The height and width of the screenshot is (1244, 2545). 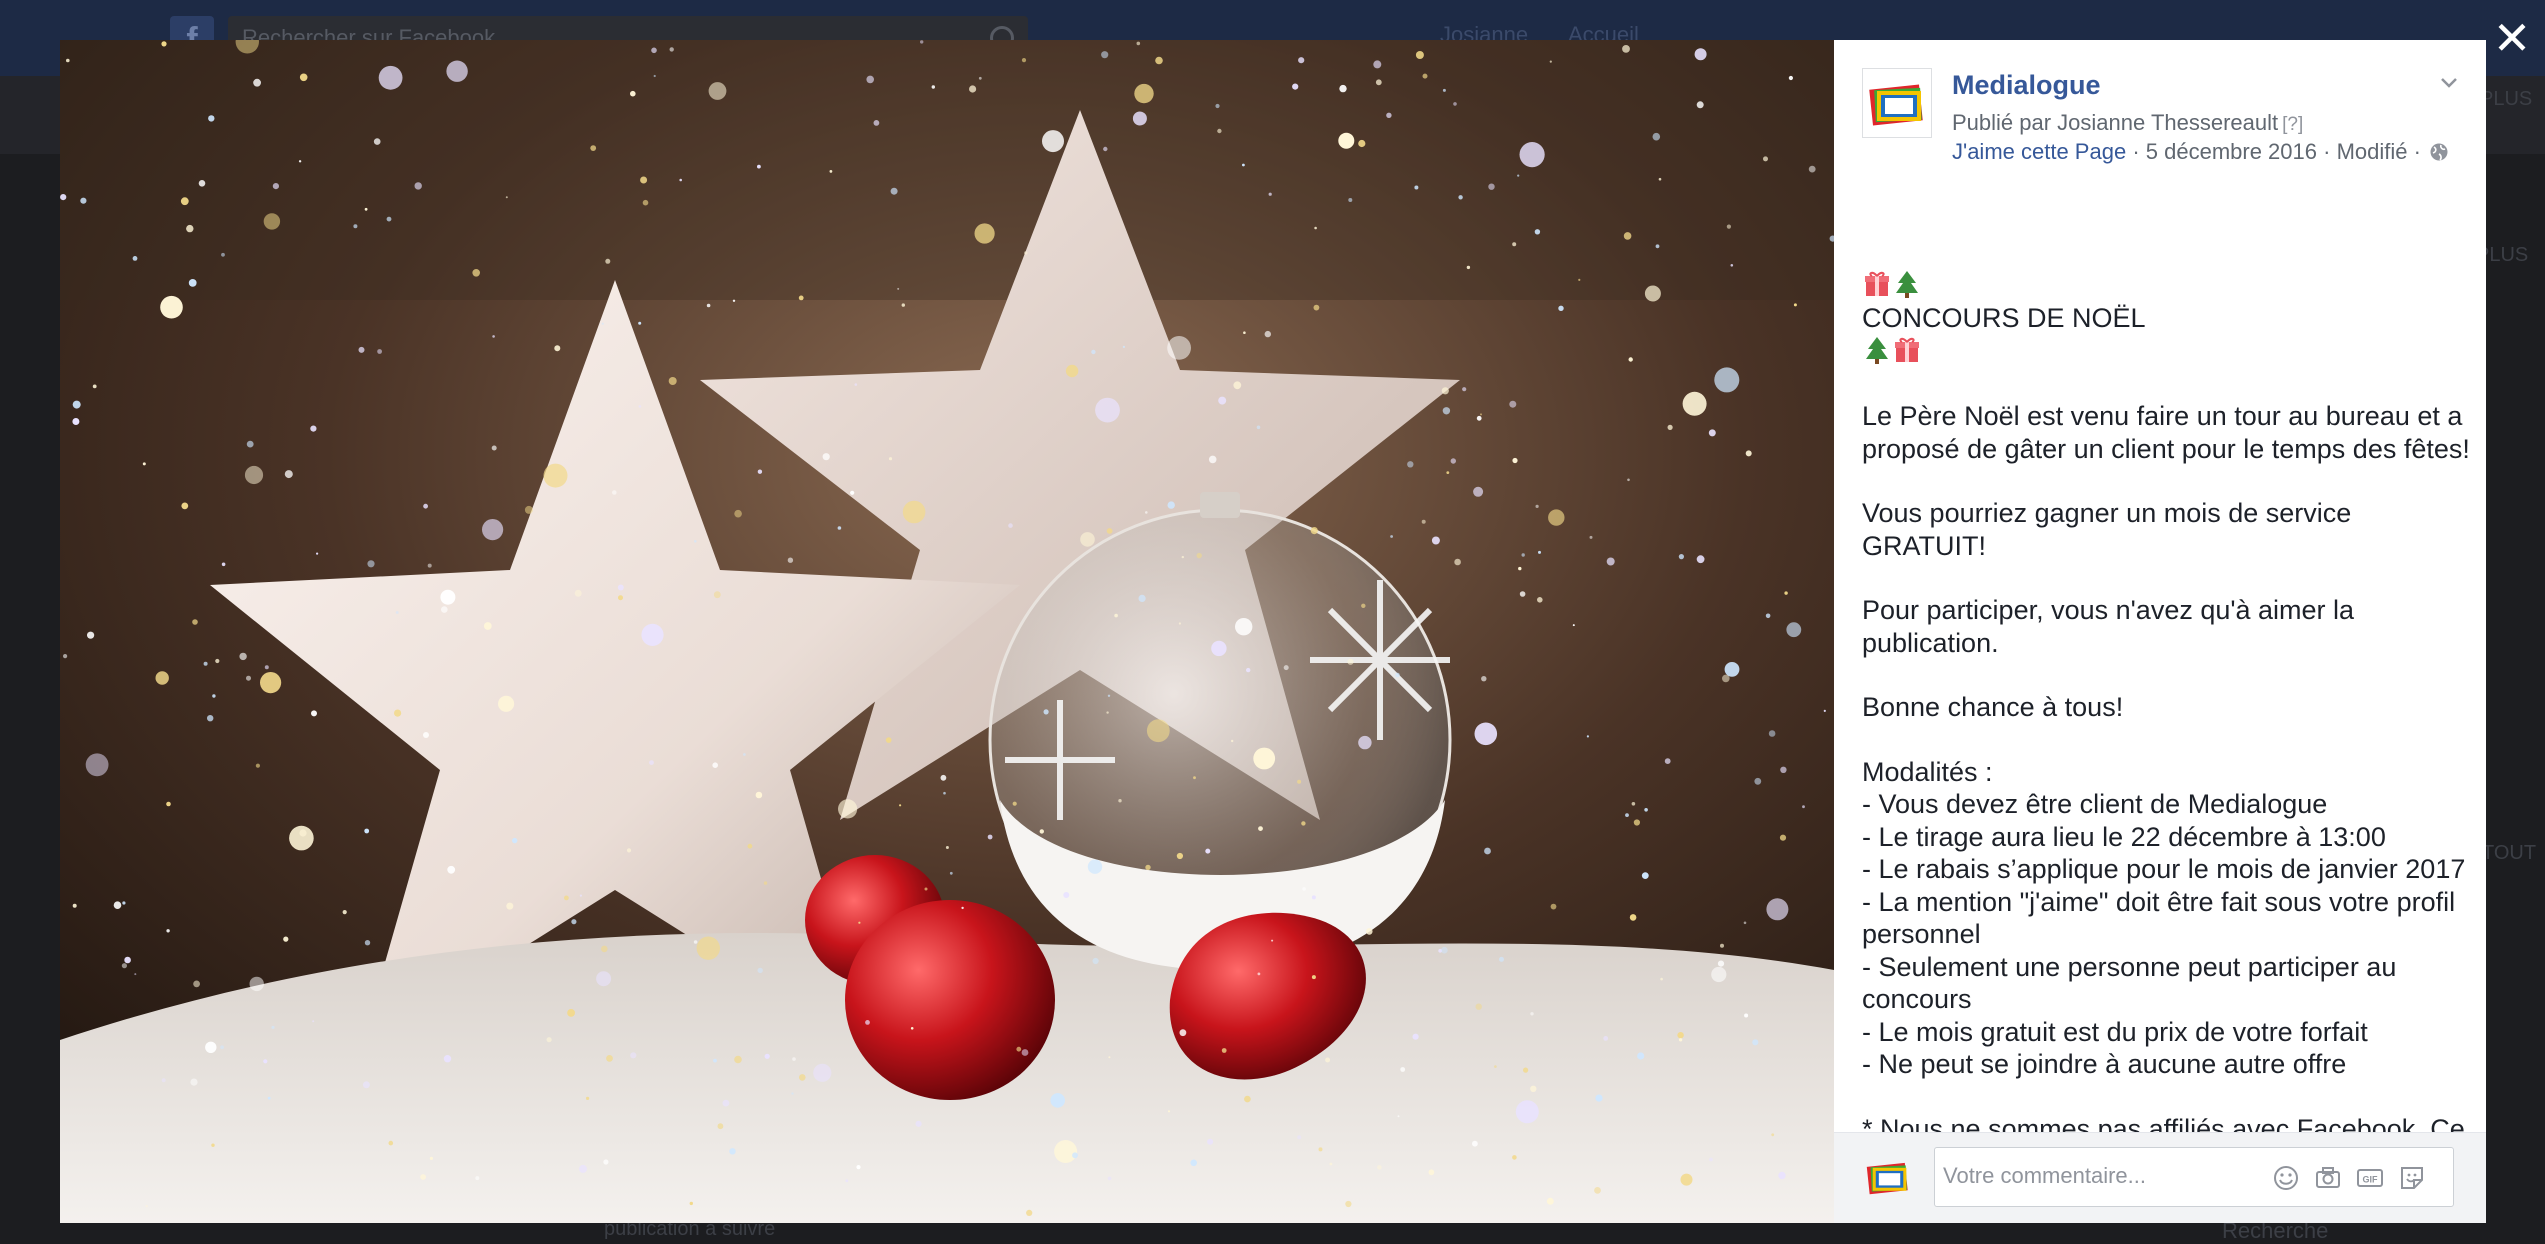 What do you see at coordinates (2372, 151) in the screenshot?
I see `modified-link: Modifié` at bounding box center [2372, 151].